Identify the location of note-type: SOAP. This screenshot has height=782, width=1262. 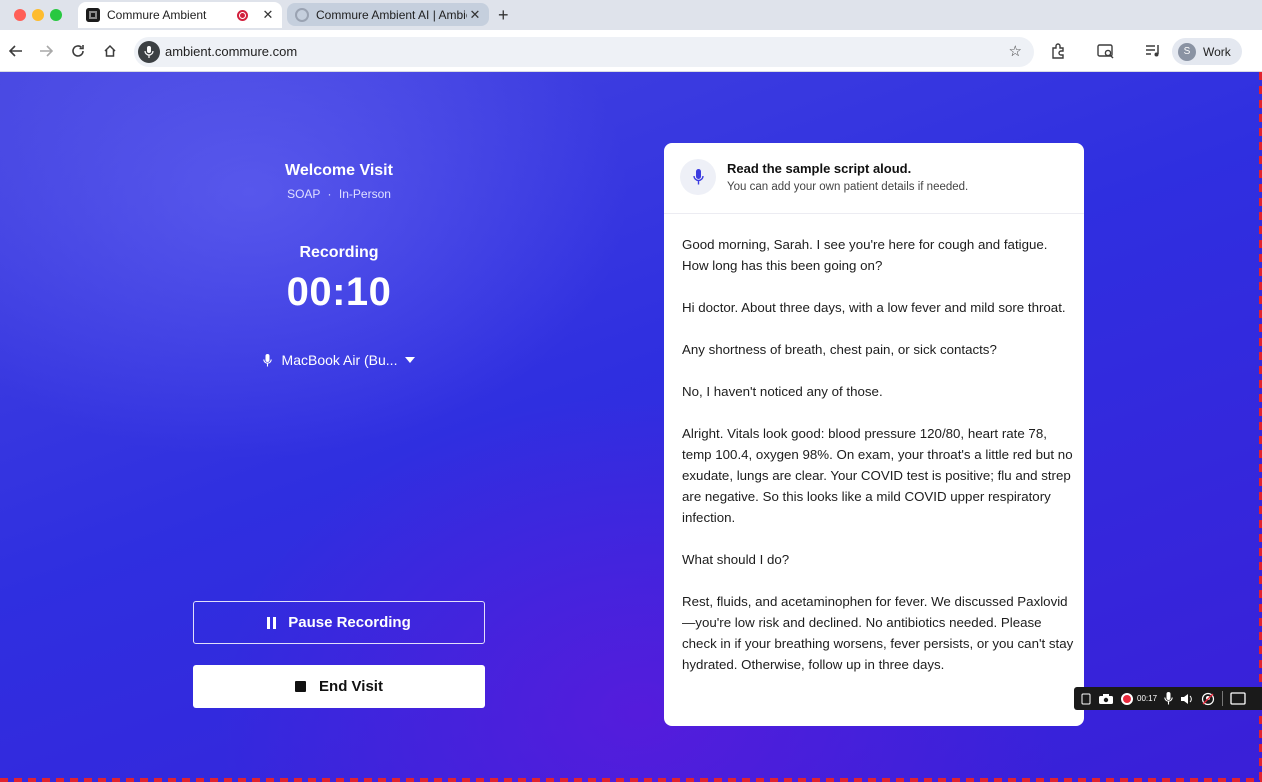
(304, 194).